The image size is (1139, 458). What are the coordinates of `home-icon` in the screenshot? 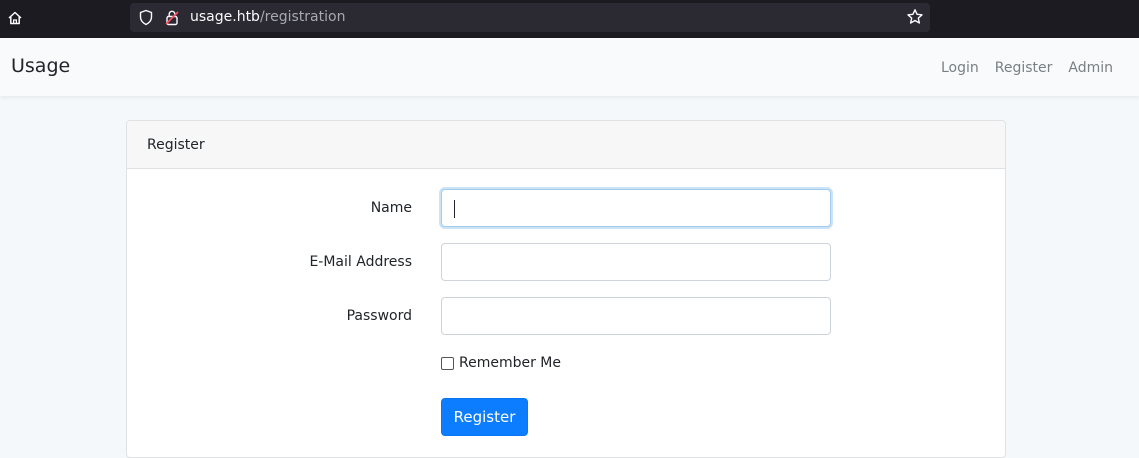 It's located at (15, 18).